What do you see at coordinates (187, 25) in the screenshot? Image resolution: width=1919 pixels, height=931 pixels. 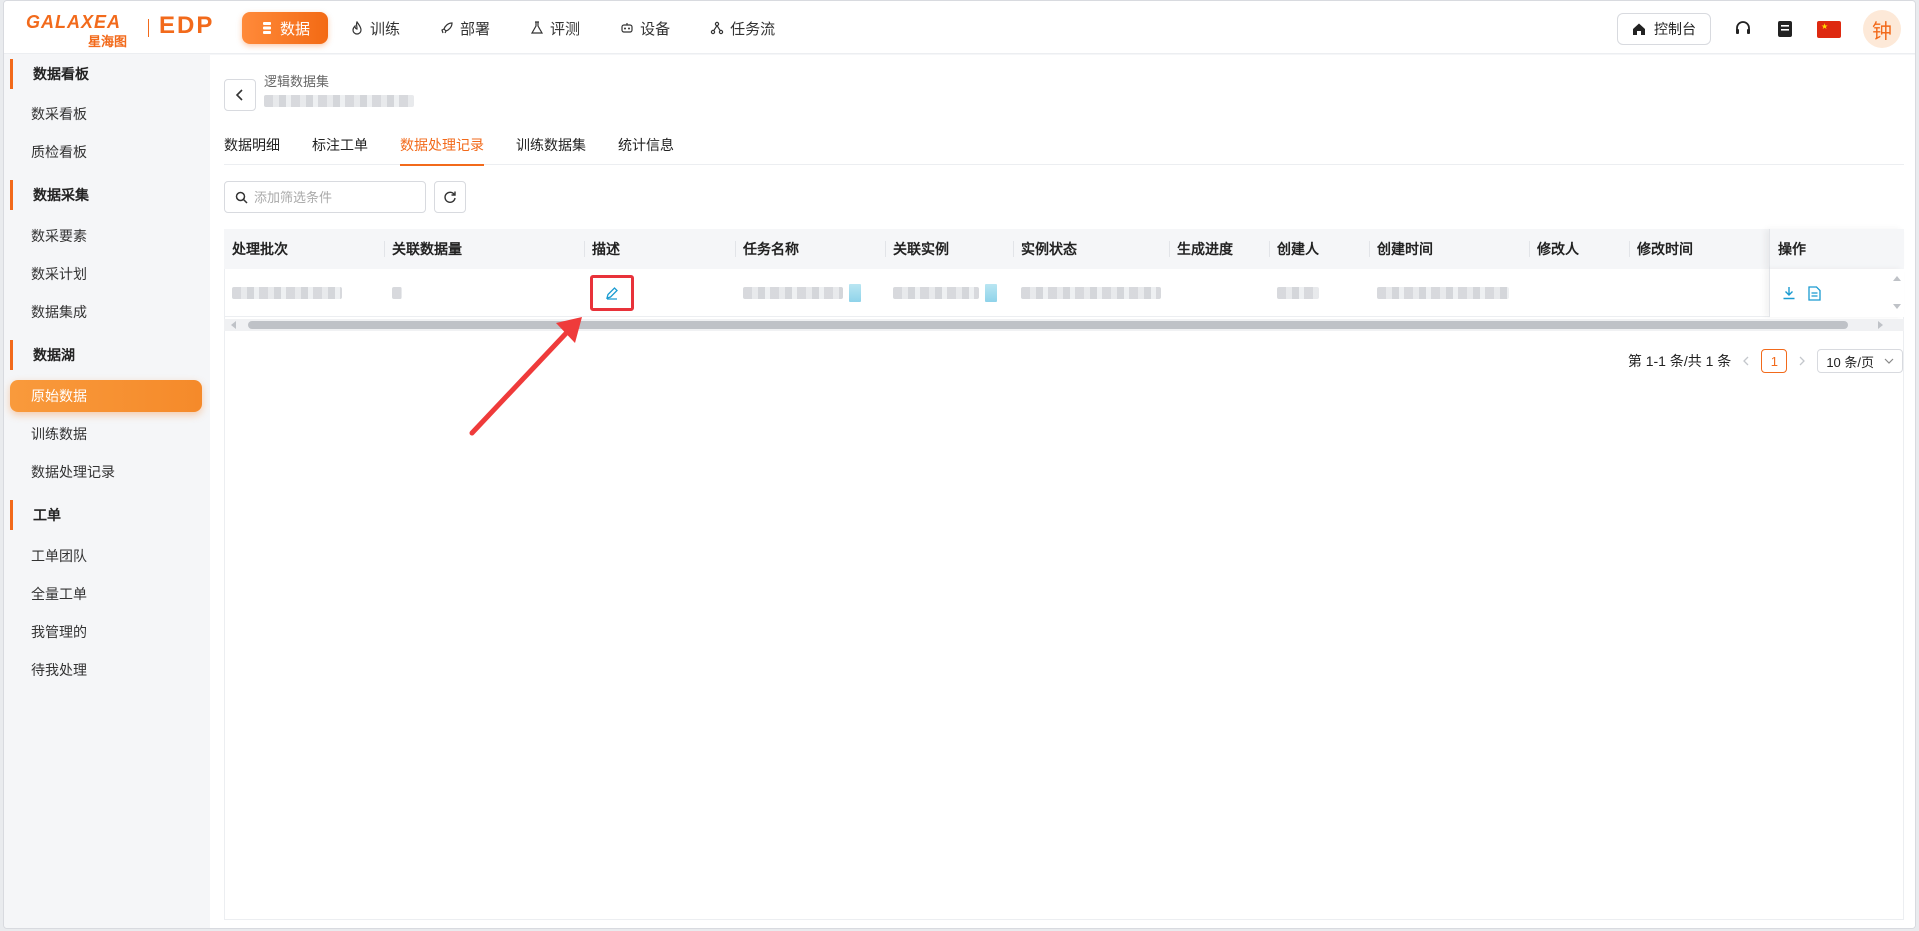 I see `product-name: EDP` at bounding box center [187, 25].